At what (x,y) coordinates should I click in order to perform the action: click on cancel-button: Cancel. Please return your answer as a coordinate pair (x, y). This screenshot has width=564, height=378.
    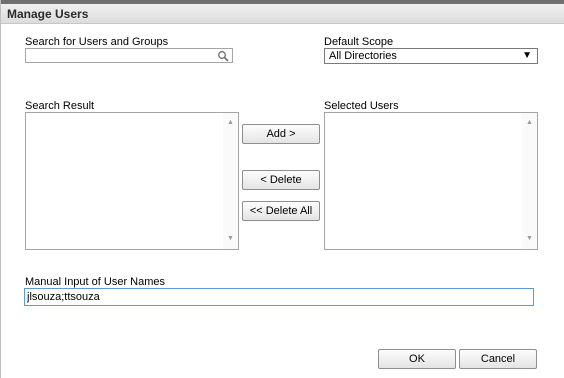
    Looking at the image, I should click on (498, 359).